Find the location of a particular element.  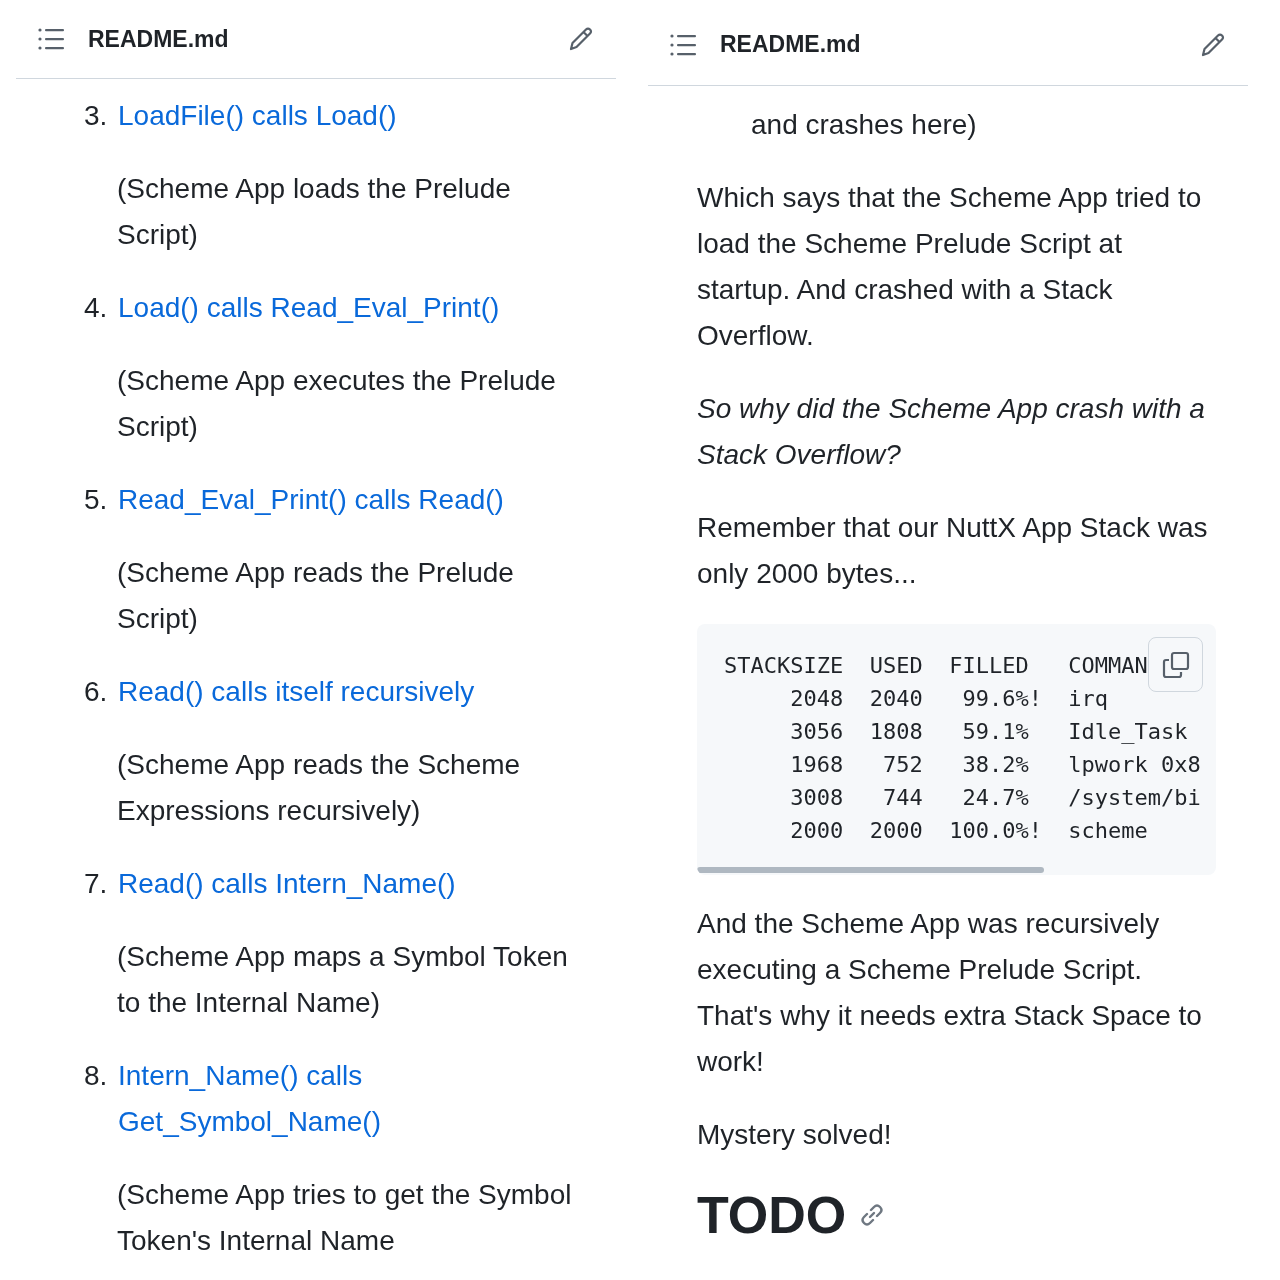

copy-icon is located at coordinates (1175, 664).